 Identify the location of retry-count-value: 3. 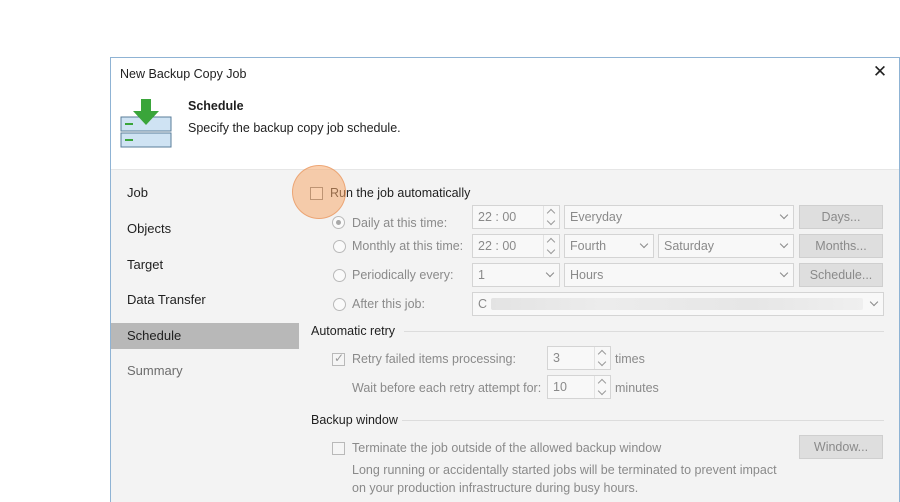
(556, 358).